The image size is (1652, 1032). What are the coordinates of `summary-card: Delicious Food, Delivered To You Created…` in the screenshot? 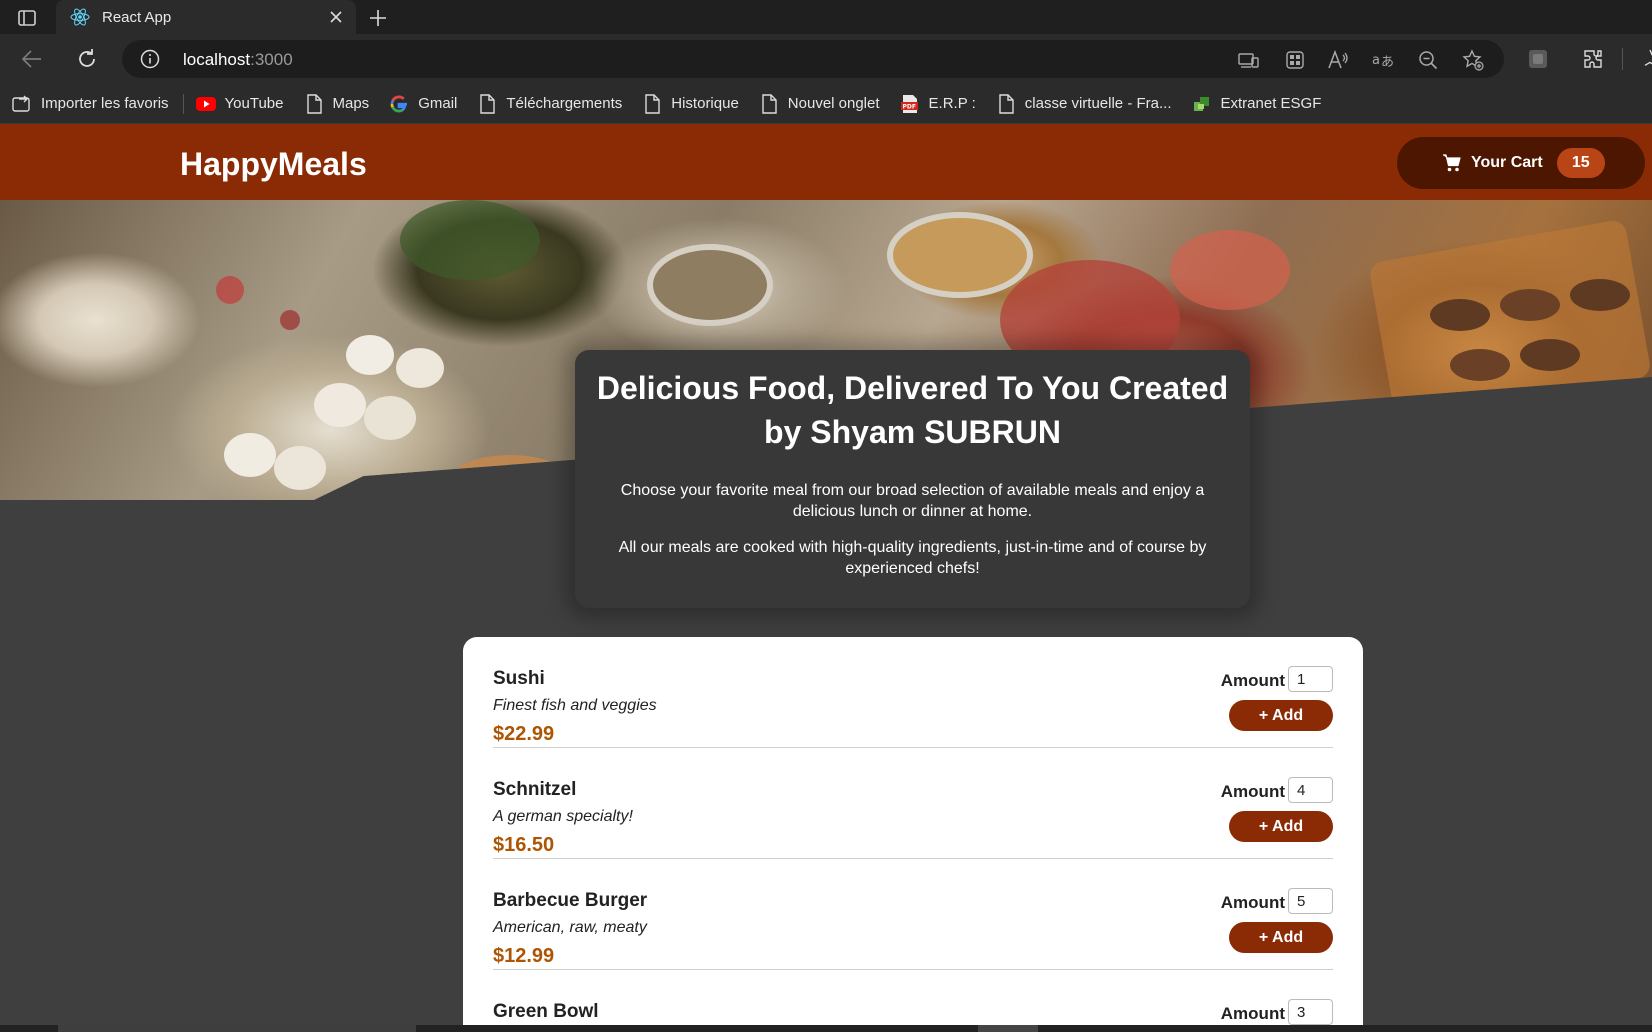 It's located at (912, 479).